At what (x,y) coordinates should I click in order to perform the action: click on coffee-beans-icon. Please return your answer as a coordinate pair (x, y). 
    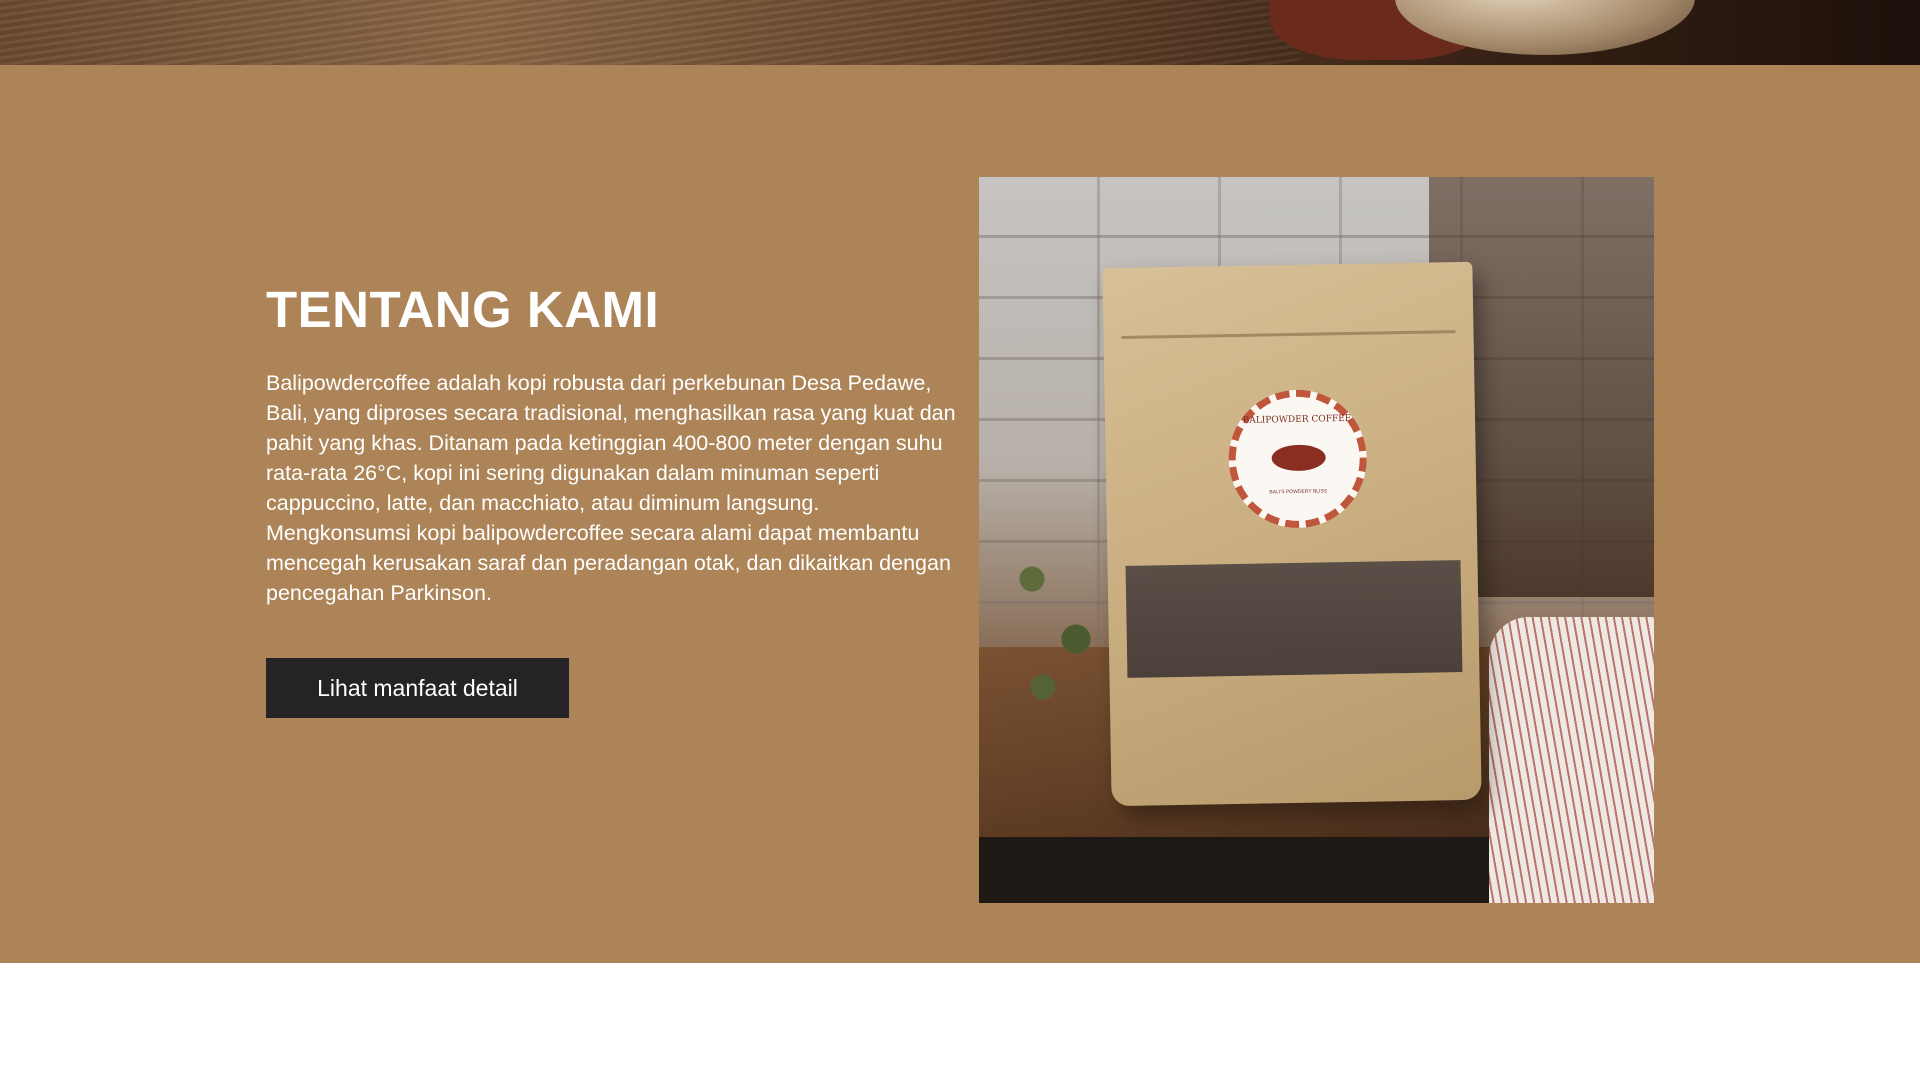
    Looking at the image, I should click on (1298, 458).